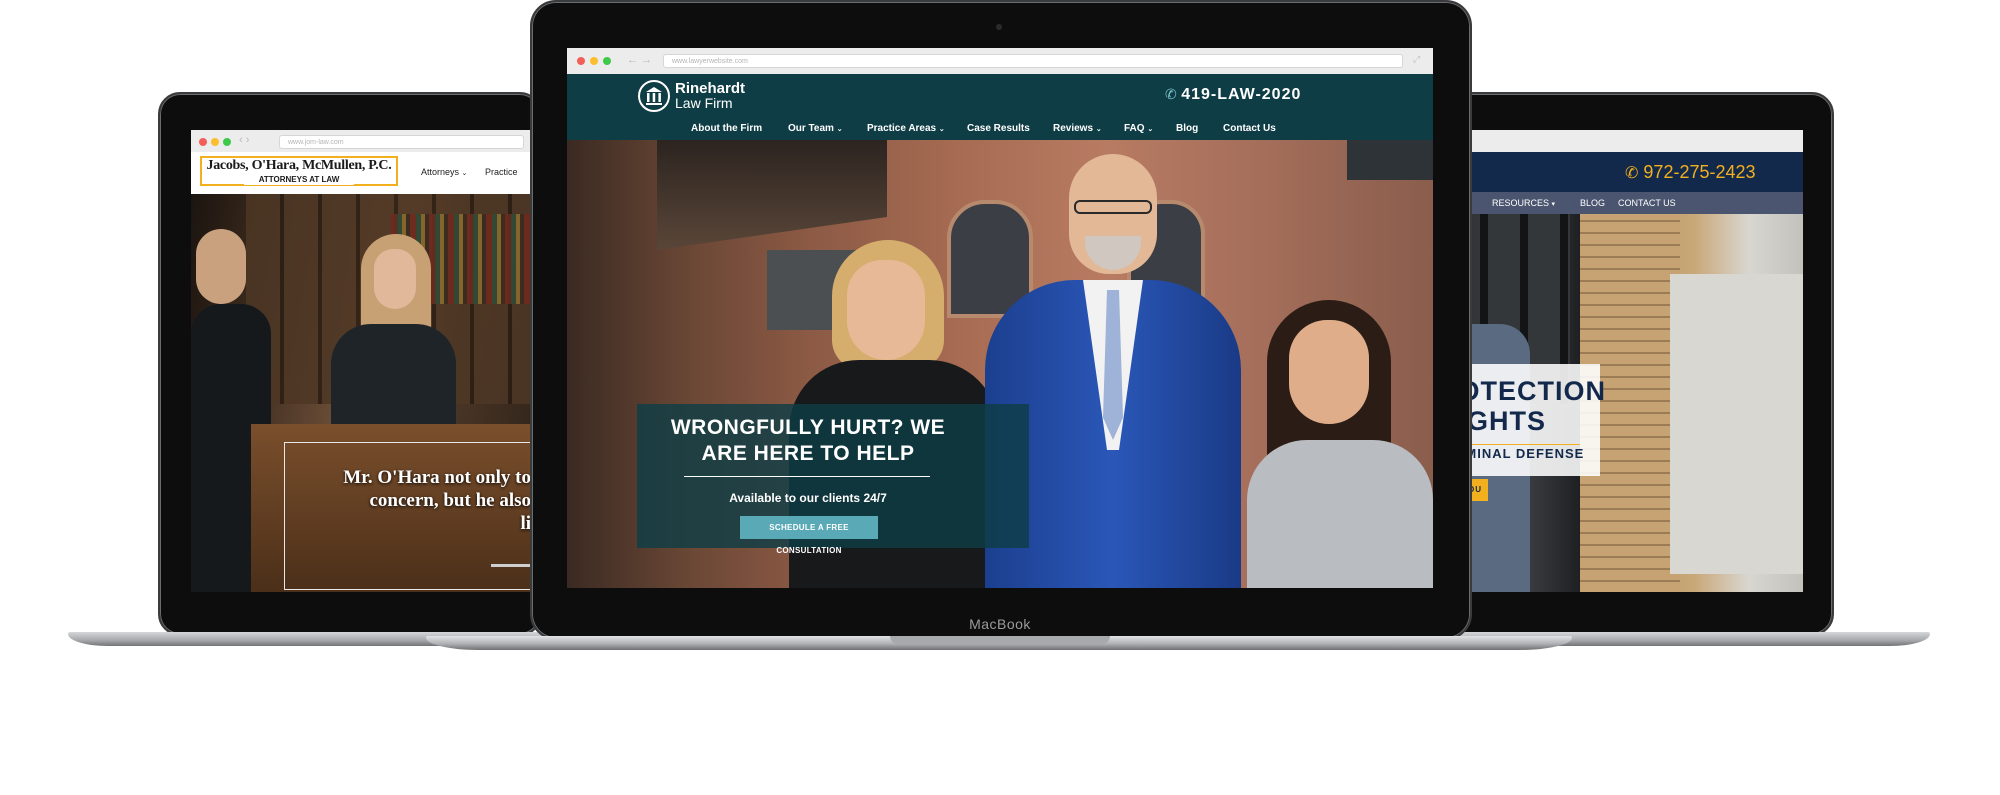  I want to click on center-logo-line2: Law Firm, so click(704, 103).